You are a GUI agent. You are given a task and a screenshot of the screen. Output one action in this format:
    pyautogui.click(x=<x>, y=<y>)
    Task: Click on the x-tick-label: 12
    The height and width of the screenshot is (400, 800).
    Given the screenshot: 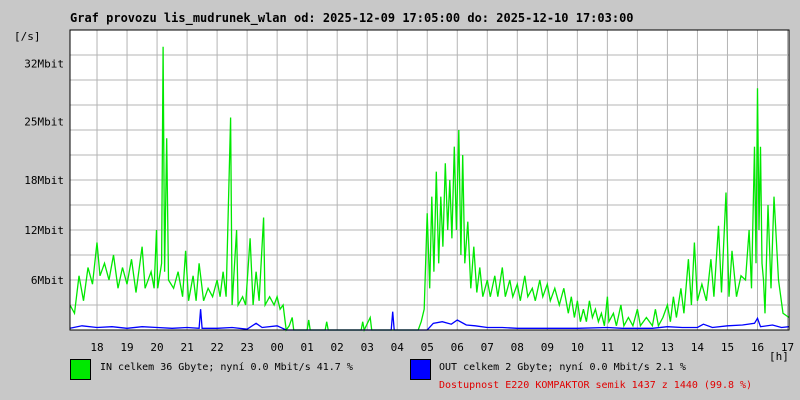 What is the action you would take?
    pyautogui.click(x=637, y=347)
    